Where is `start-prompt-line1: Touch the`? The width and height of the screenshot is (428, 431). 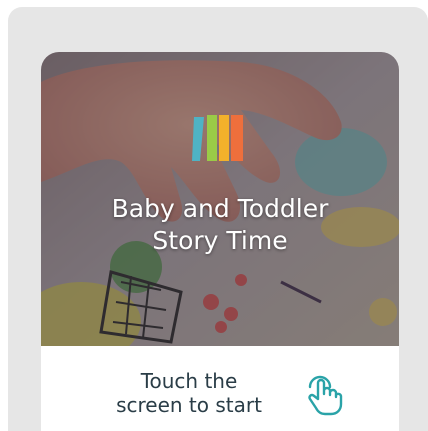 start-prompt-line1: Touch the is located at coordinates (189, 381).